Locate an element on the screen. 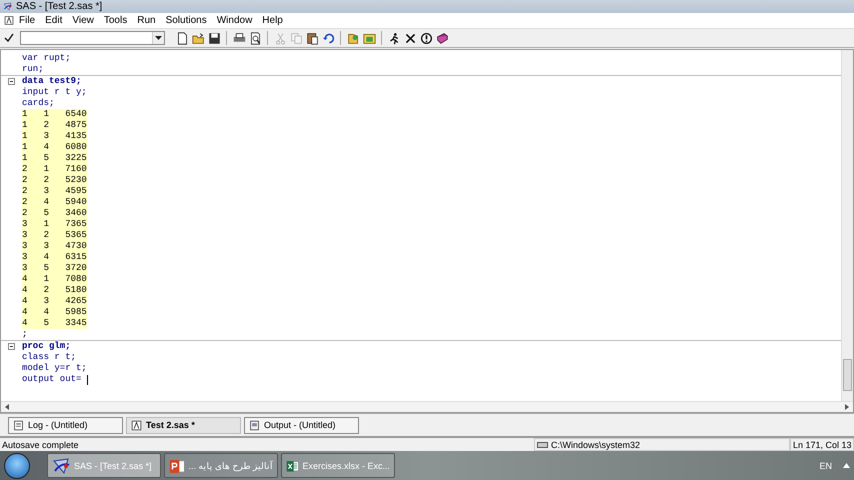  menu-item: Window is located at coordinates (235, 21).